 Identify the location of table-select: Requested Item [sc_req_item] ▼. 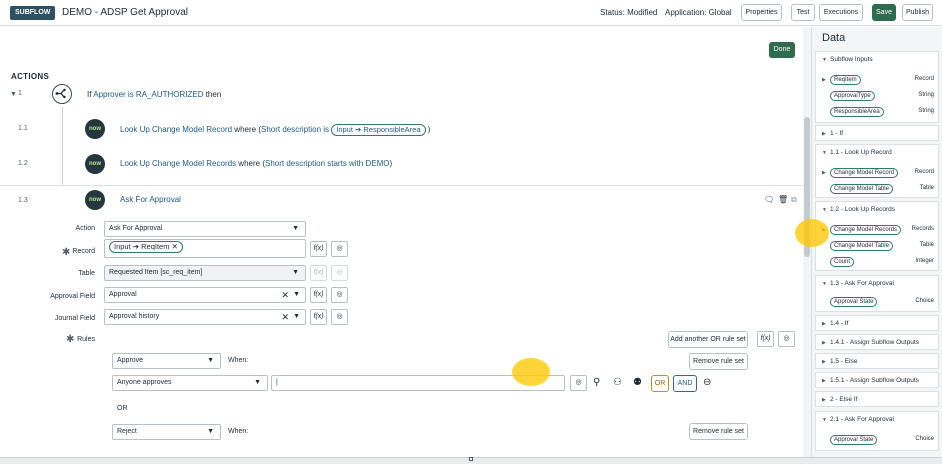
(205, 273).